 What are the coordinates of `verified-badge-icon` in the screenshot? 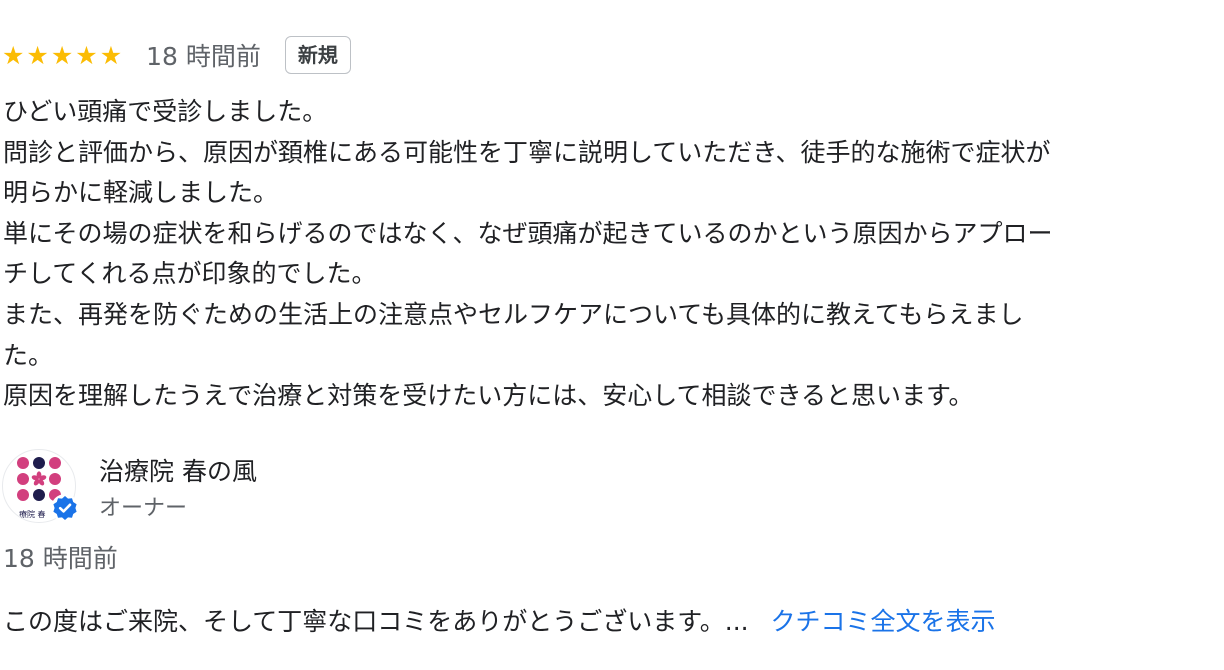 It's located at (65, 508).